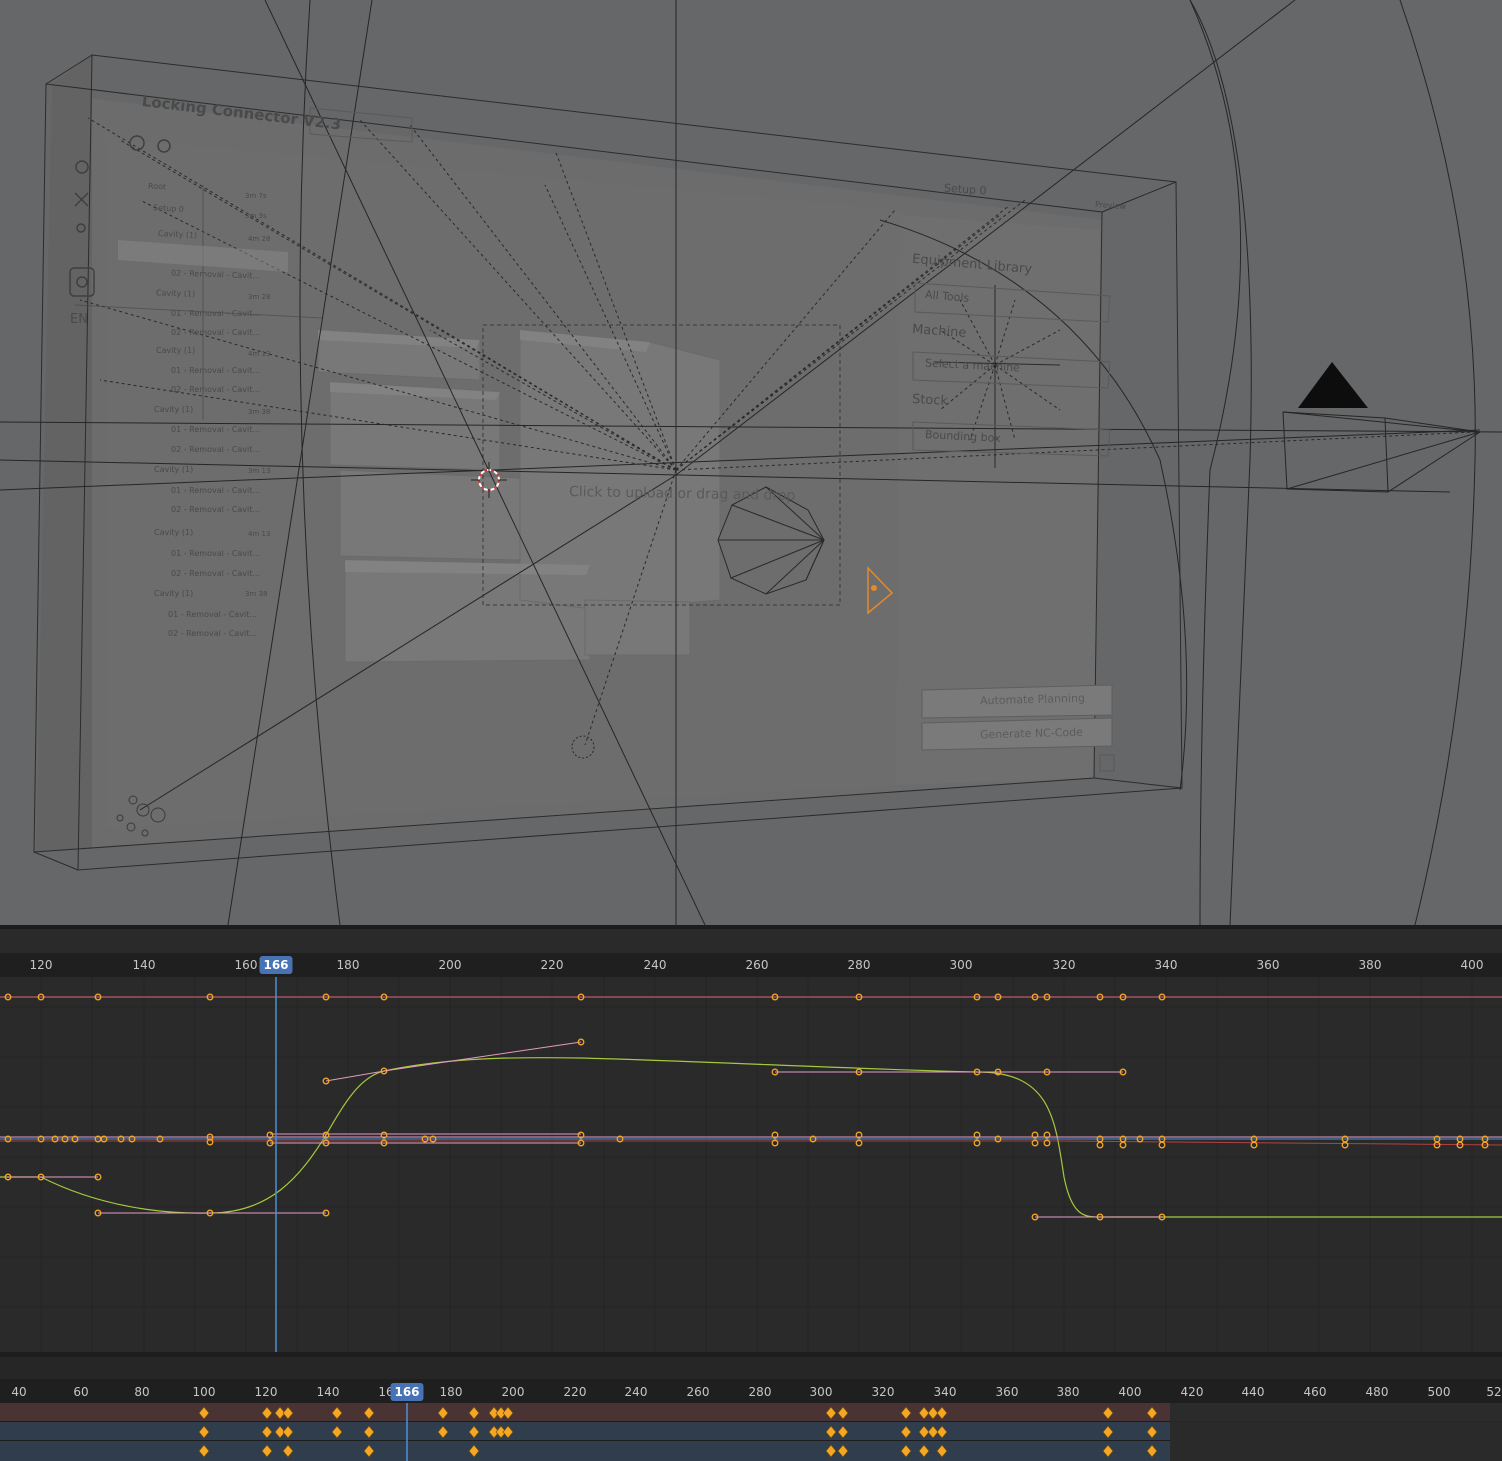 This screenshot has width=1502, height=1461. Describe the element at coordinates (259, 471) in the screenshot. I see `tree-item-time: 3m 13` at that location.